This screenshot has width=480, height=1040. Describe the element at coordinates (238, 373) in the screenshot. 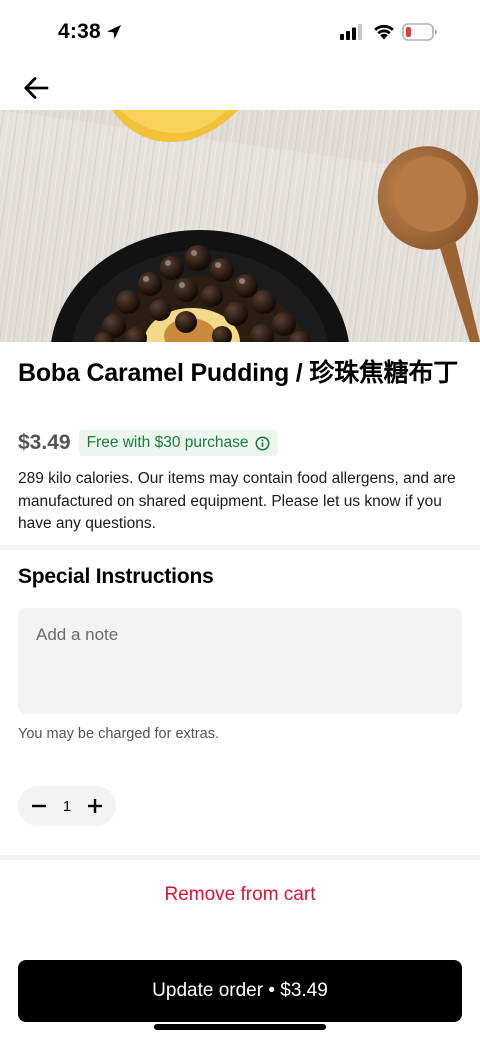

I see `item-title: Boba Caramel Pudding / 珍珠焦糖布丁` at that location.